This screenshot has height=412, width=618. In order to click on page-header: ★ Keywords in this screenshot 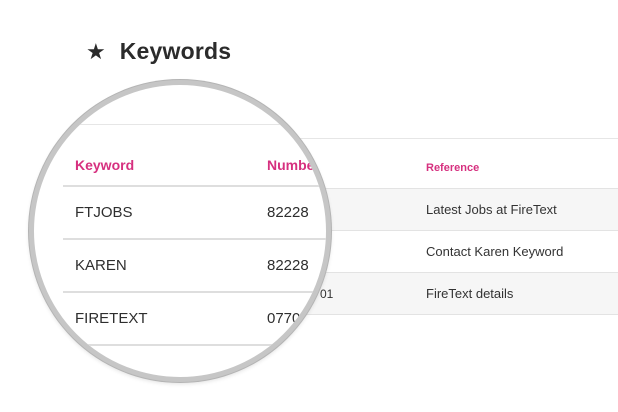, I will do `click(158, 51)`.